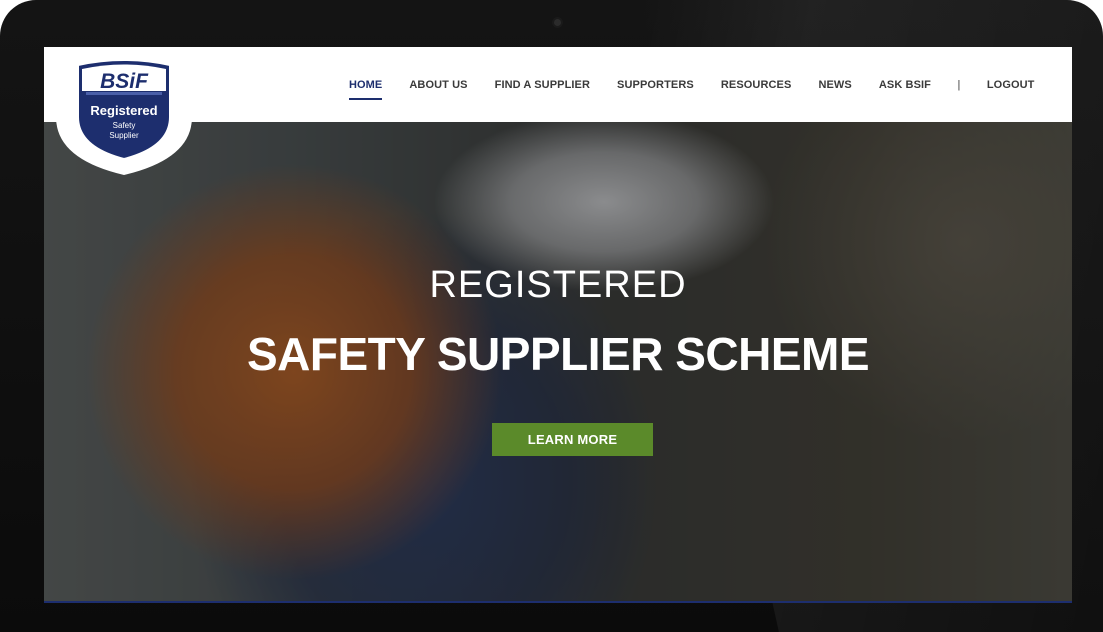  Describe the element at coordinates (124, 125) in the screenshot. I see `logo-line2: Safety` at that location.